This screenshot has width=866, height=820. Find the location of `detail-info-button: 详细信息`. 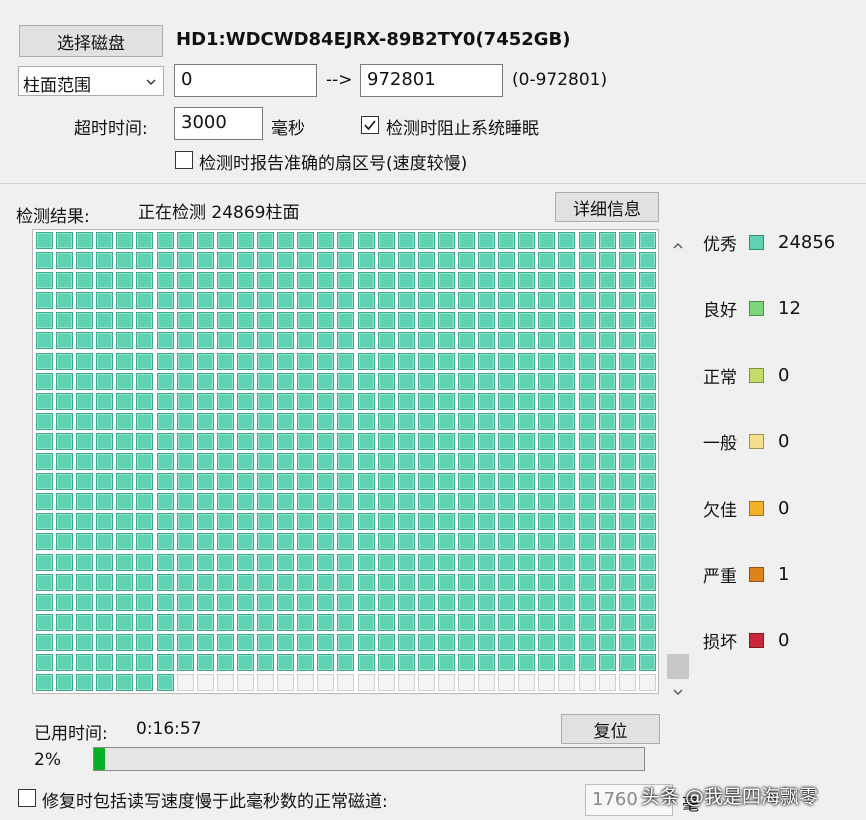

detail-info-button: 详细信息 is located at coordinates (607, 207).